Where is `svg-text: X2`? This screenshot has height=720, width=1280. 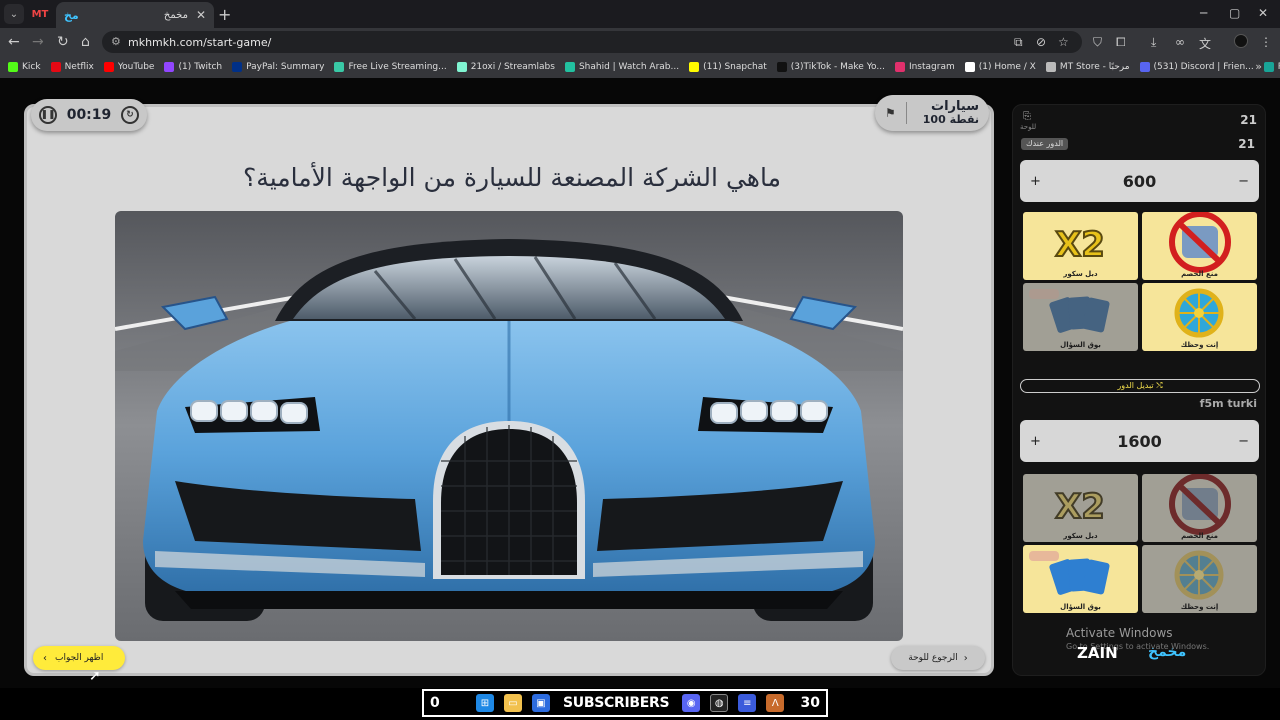 svg-text: X2 is located at coordinates (1080, 245).